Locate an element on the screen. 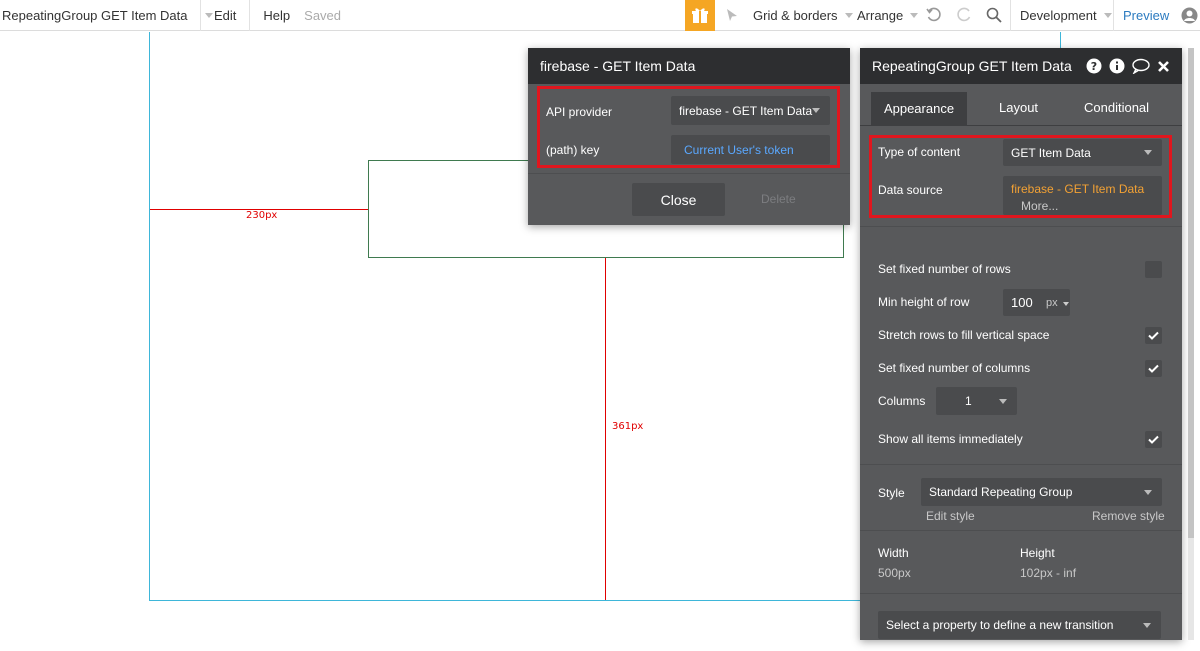 The image size is (1200, 651). width-label: Width is located at coordinates (893, 553).